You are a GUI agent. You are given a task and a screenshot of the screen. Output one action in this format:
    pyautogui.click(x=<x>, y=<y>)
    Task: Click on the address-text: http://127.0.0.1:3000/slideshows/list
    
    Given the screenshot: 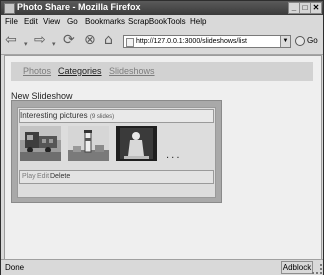 What is the action you would take?
    pyautogui.click(x=191, y=41)
    